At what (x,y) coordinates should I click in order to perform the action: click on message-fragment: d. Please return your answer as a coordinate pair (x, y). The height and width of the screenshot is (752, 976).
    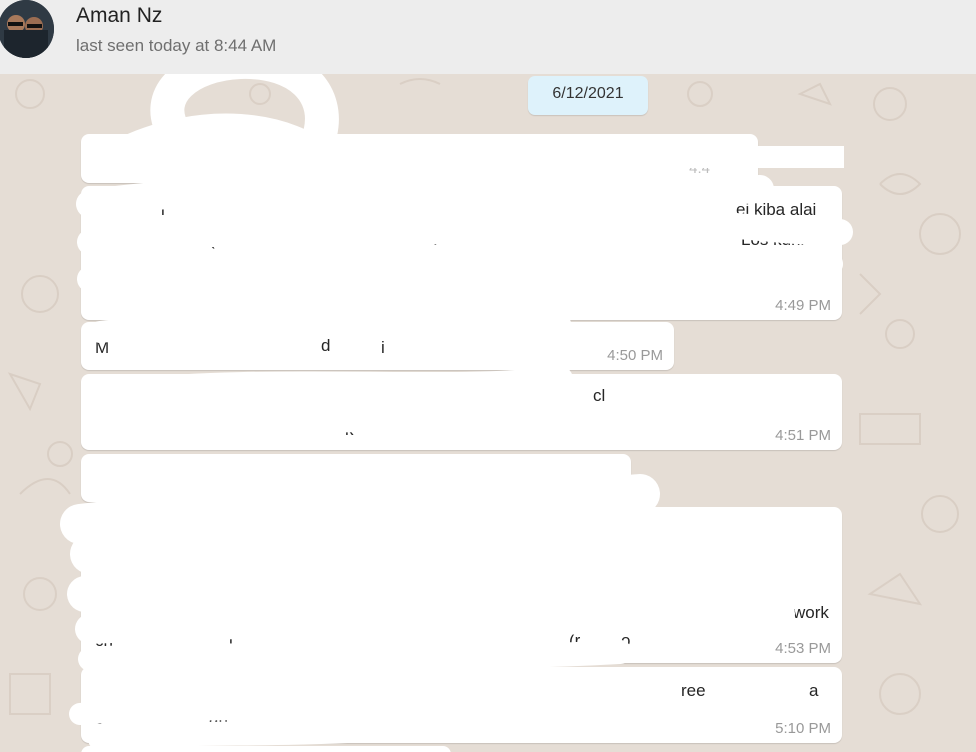
    Looking at the image, I should click on (326, 345).